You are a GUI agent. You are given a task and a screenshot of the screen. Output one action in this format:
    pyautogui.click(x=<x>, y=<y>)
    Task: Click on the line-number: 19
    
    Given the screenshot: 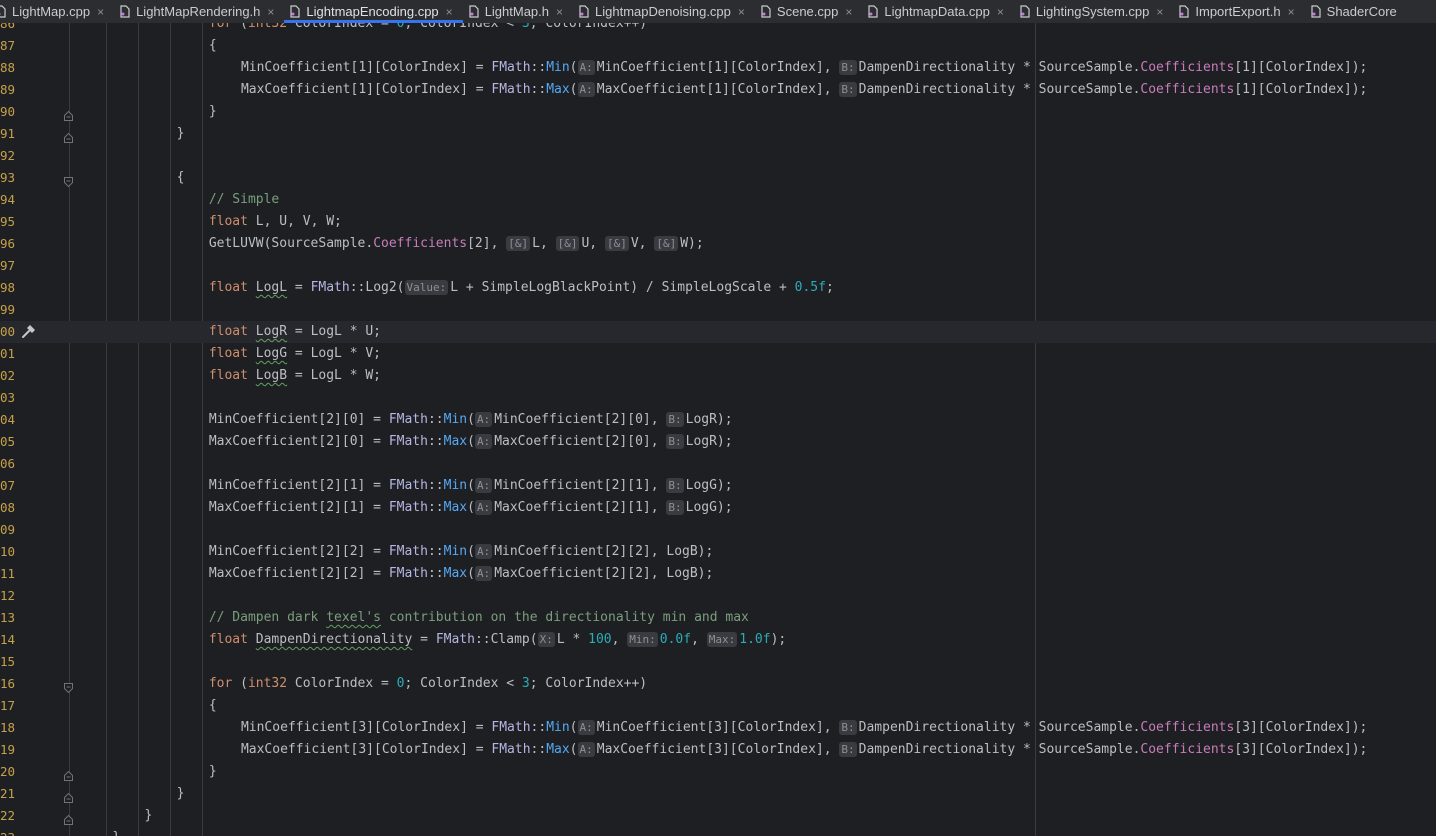 What is the action you would take?
    pyautogui.click(x=7, y=749)
    